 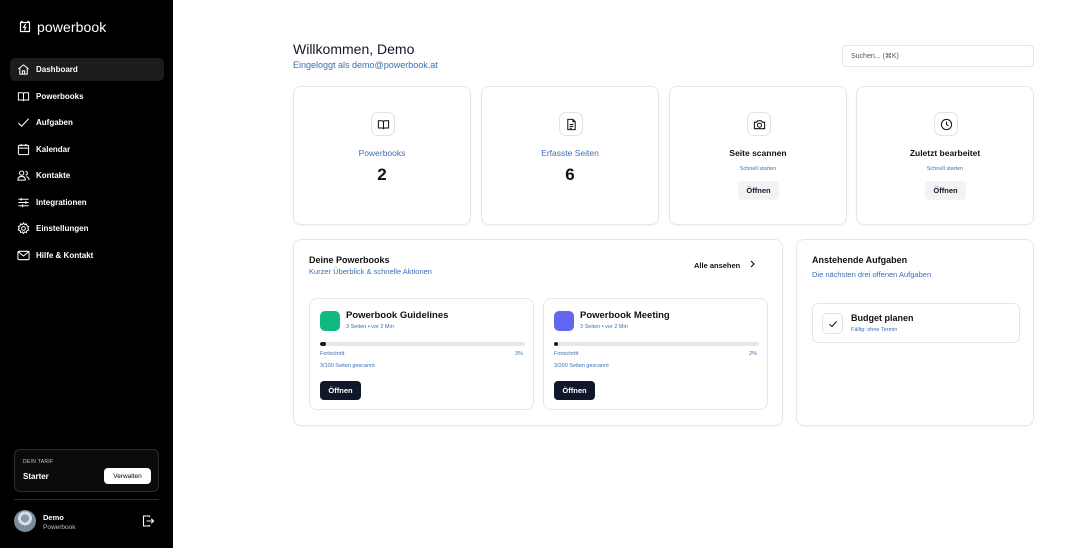 What do you see at coordinates (581, 366) in the screenshot?
I see `pages-scanned: 3/200 Seiten gescannt` at bounding box center [581, 366].